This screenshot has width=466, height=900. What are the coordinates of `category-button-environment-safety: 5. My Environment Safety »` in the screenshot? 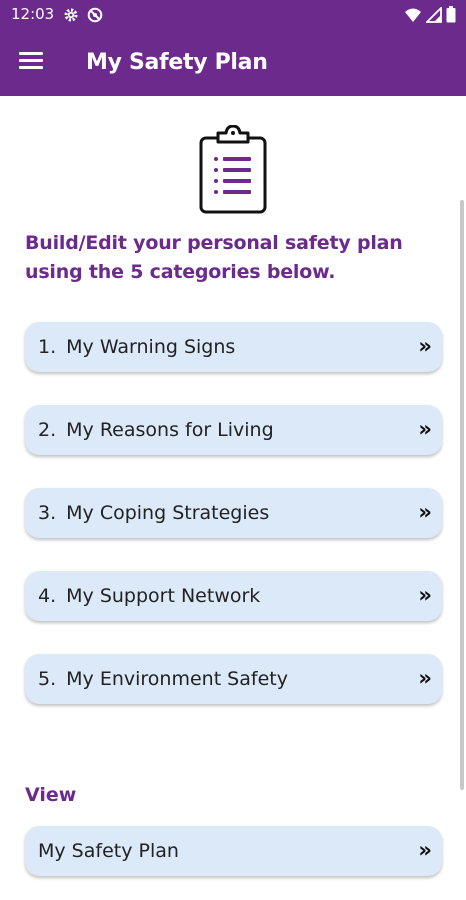 It's located at (233, 679).